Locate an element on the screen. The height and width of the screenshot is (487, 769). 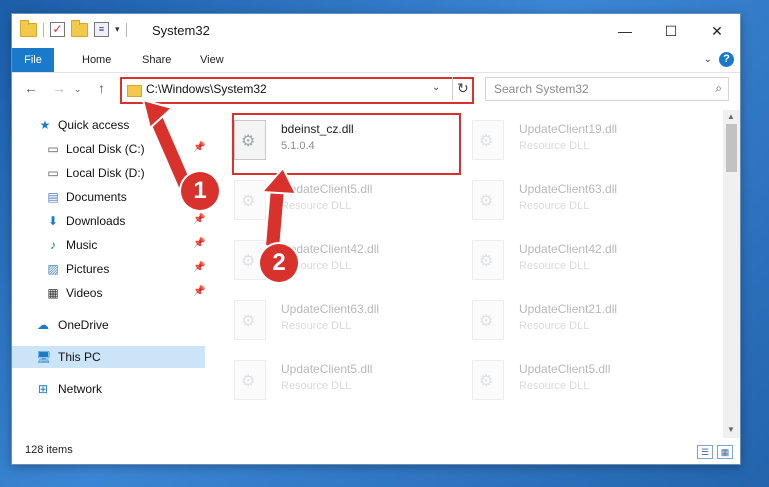
arrow-to-file is located at coordinates (278, 208).